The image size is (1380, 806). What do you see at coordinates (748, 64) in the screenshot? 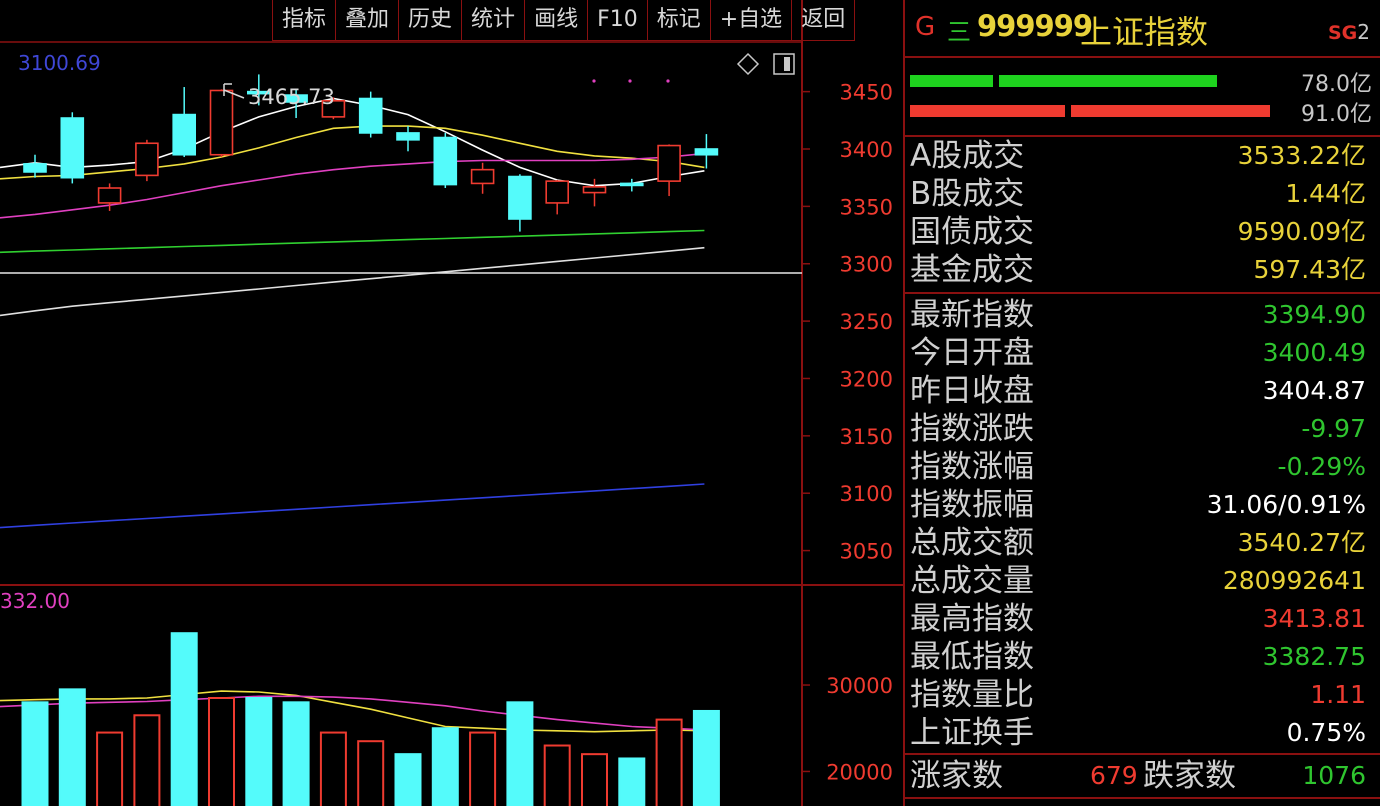
I see `diamond-icon` at bounding box center [748, 64].